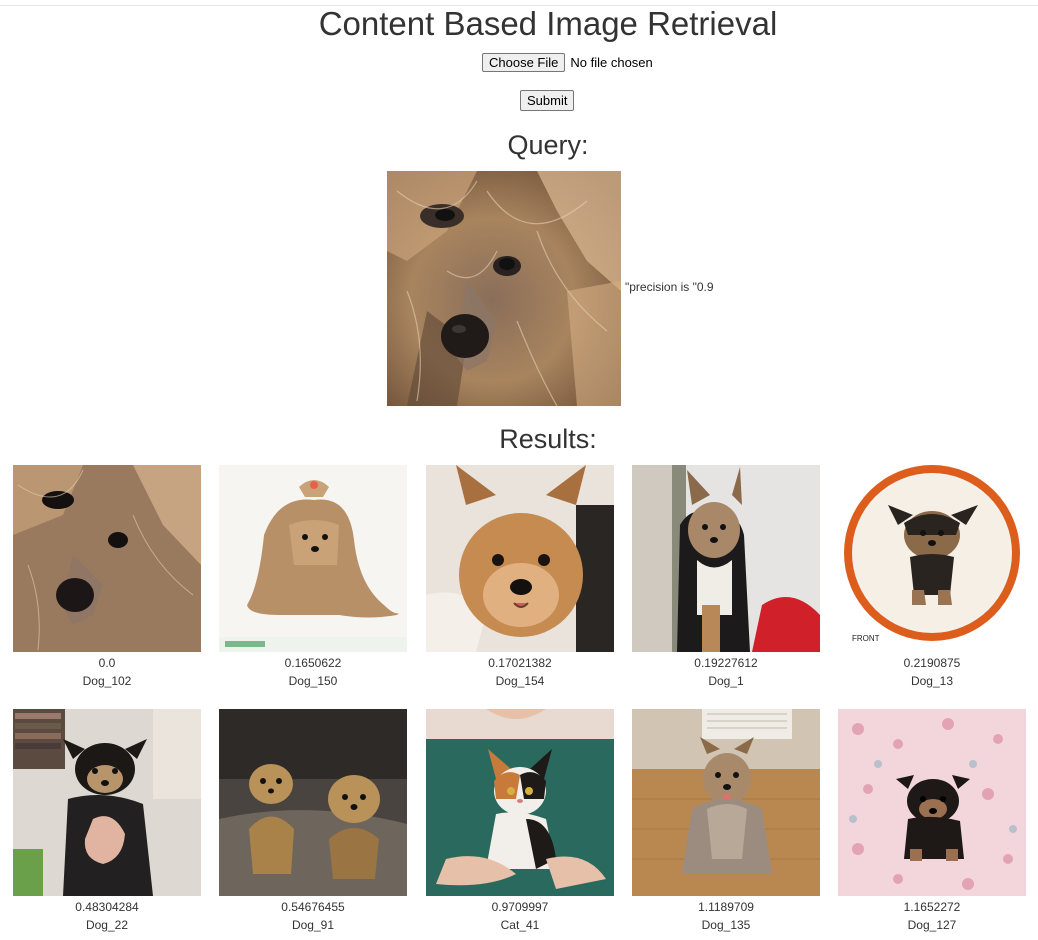 The image size is (1038, 940). I want to click on result-label: Dog_154, so click(520, 681).